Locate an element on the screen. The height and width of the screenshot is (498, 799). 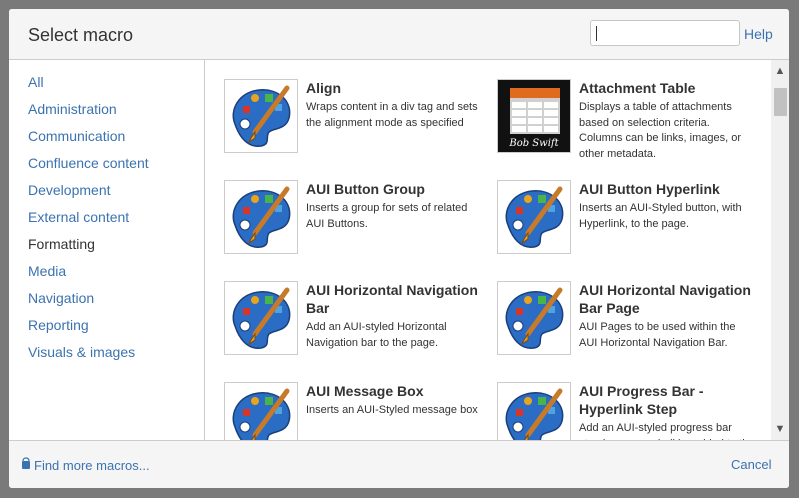
category-item: Reporting is located at coordinates (88, 330).